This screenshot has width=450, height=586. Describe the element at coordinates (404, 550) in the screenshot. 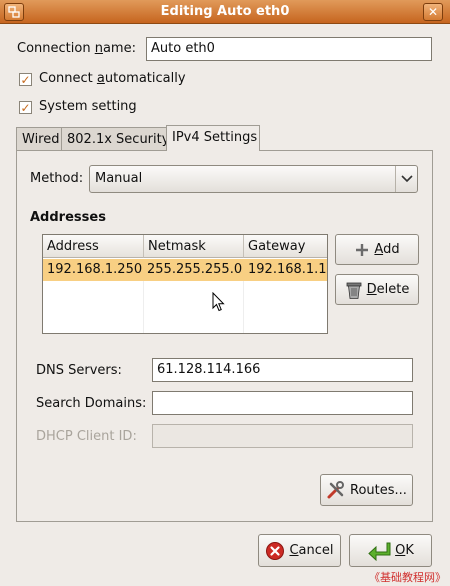

I see `ok-button-label: OK` at that location.